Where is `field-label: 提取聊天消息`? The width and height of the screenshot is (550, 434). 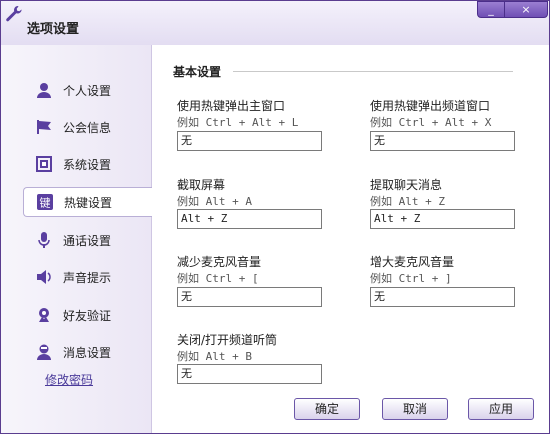 field-label: 提取聊天消息 is located at coordinates (406, 185).